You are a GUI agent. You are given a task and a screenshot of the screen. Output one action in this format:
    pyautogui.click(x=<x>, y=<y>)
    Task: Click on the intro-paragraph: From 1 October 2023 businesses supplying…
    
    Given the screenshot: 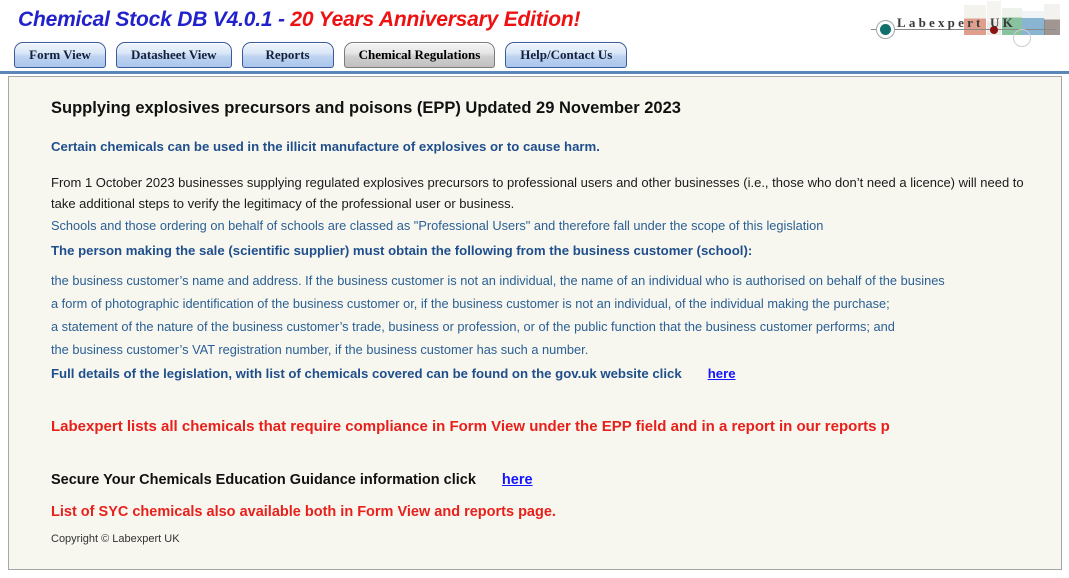 What is the action you would take?
    pyautogui.click(x=537, y=193)
    